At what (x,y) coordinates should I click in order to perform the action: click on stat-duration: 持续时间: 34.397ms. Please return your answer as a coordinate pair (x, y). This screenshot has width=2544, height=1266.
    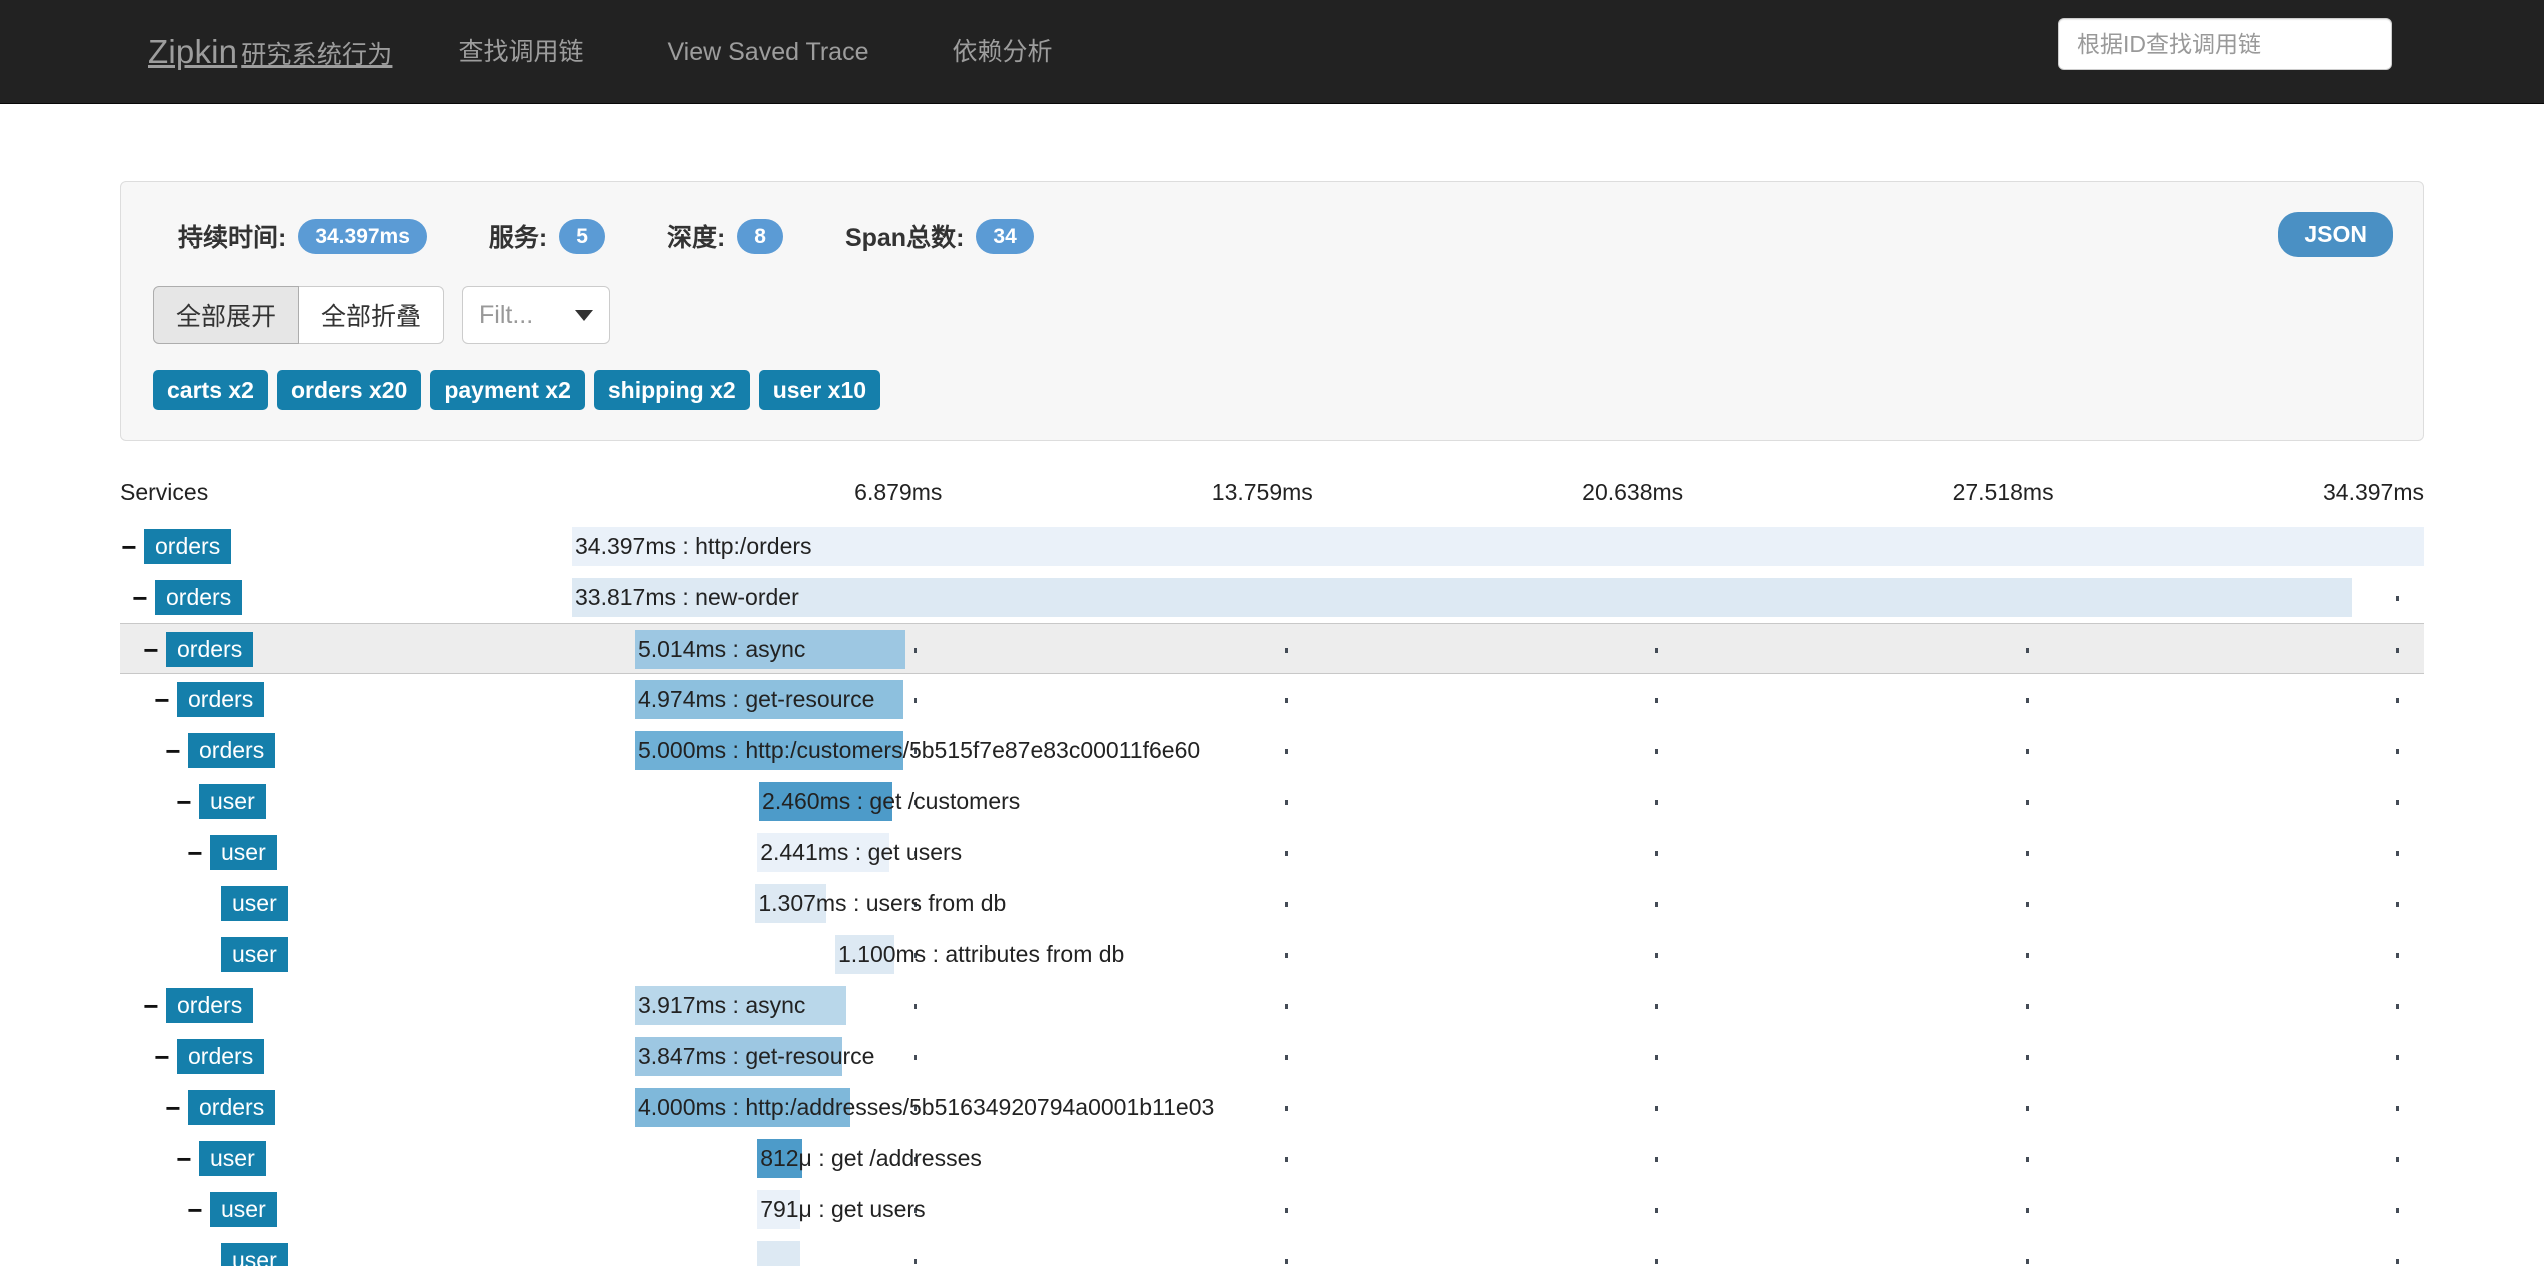
    Looking at the image, I should click on (302, 236).